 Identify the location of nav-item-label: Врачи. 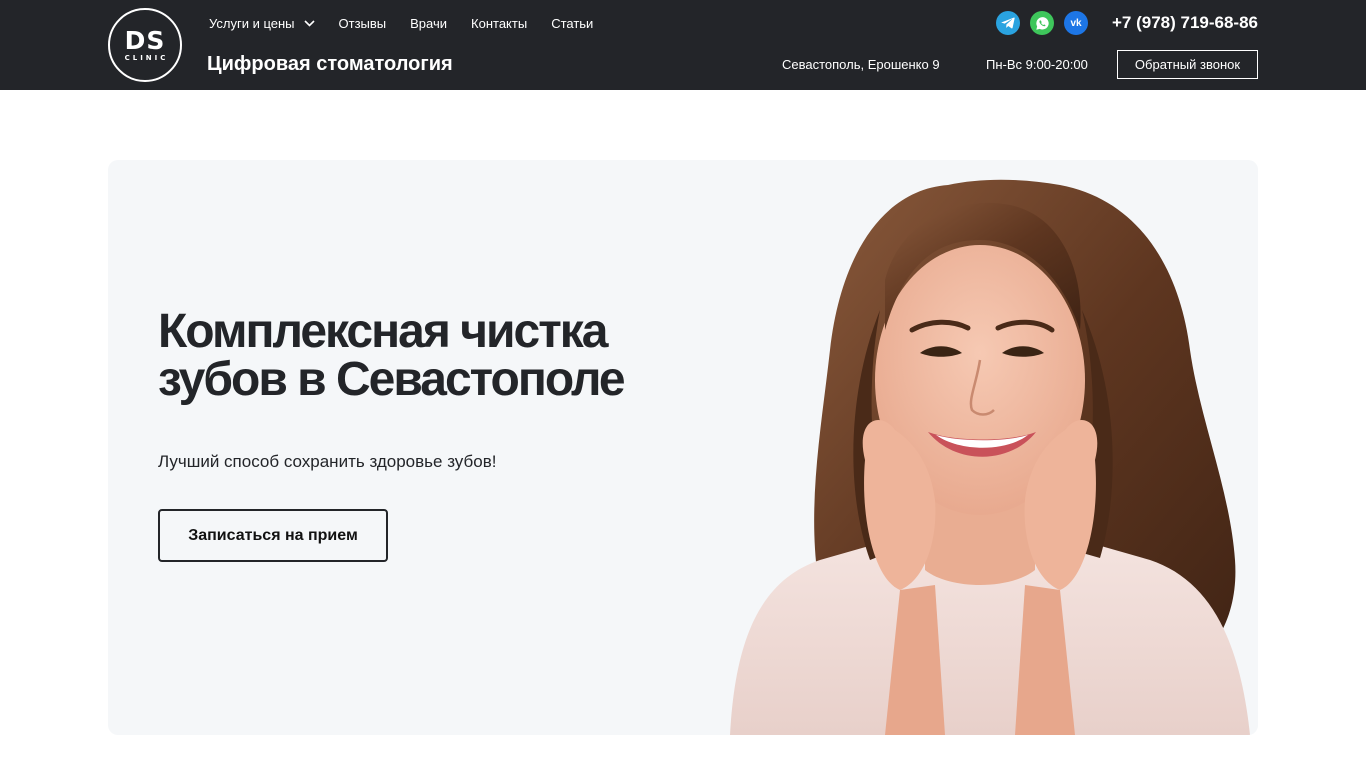
(429, 23).